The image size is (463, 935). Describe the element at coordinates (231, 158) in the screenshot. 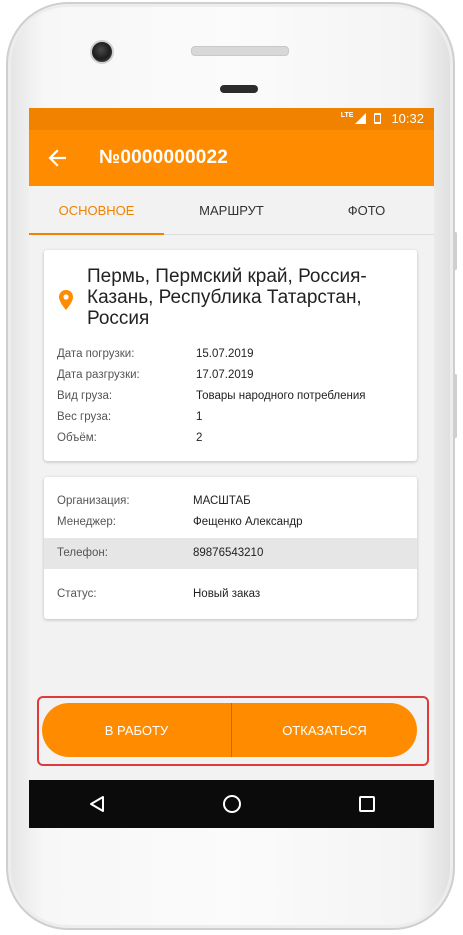

I see `app-bar: №0000000022` at that location.